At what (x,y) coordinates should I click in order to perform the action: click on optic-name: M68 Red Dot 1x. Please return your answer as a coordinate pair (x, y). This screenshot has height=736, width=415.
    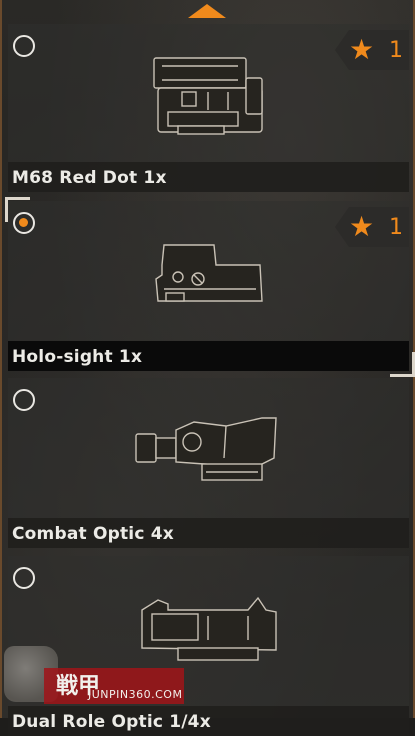
    Looking at the image, I should click on (89, 178).